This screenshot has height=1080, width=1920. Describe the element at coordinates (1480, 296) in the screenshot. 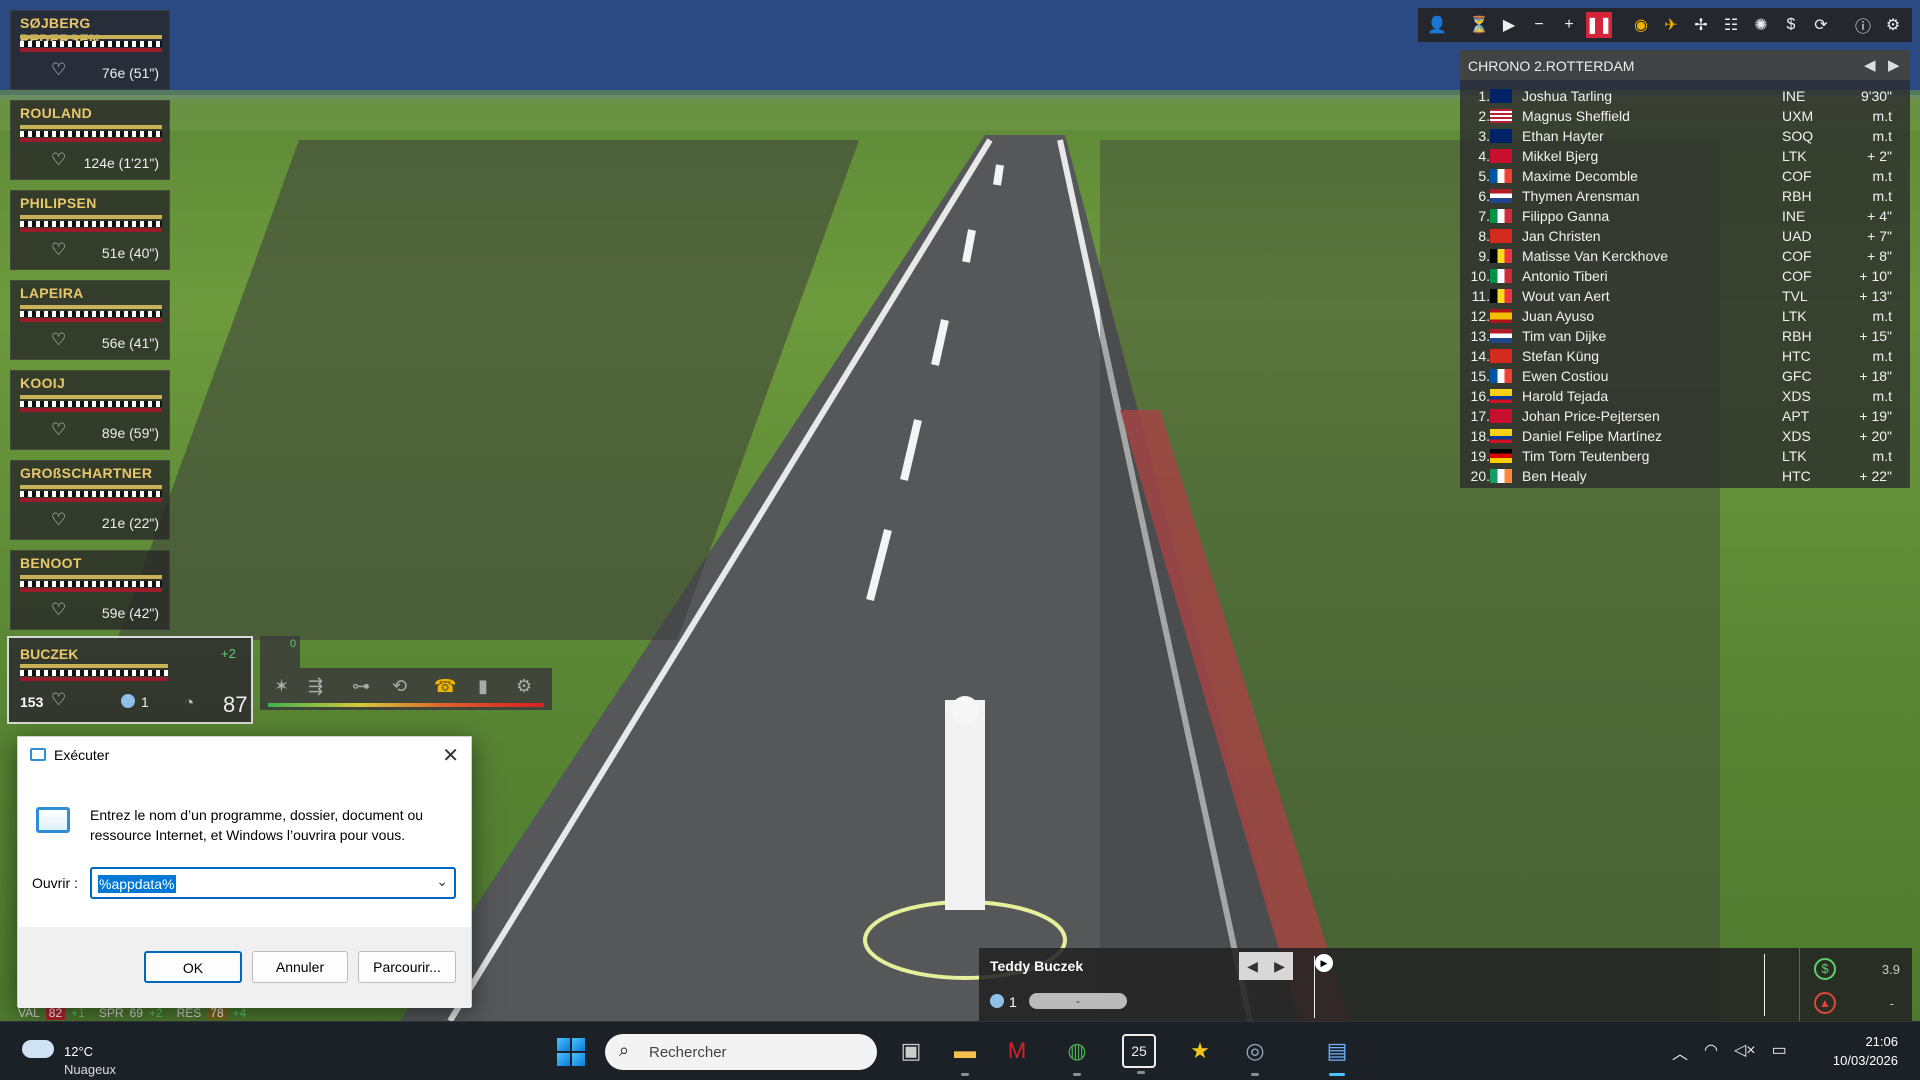

I see `rank-number: 11.` at that location.